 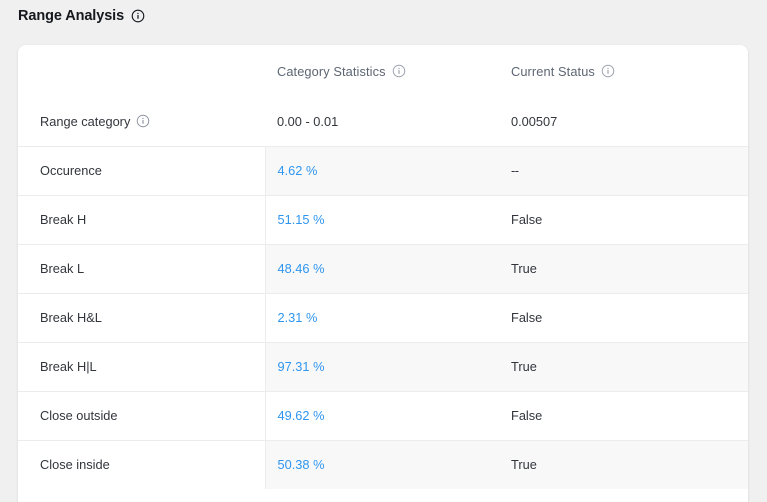 I want to click on row-label: Break H|L, so click(x=68, y=366).